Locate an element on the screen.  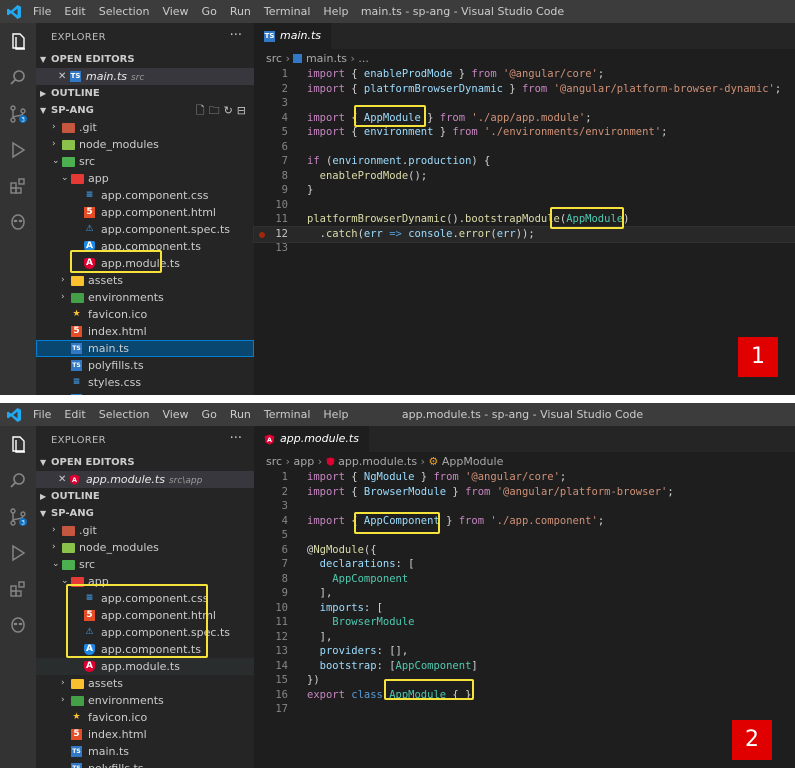
refresh-icon: ↻ is located at coordinates (228, 110).